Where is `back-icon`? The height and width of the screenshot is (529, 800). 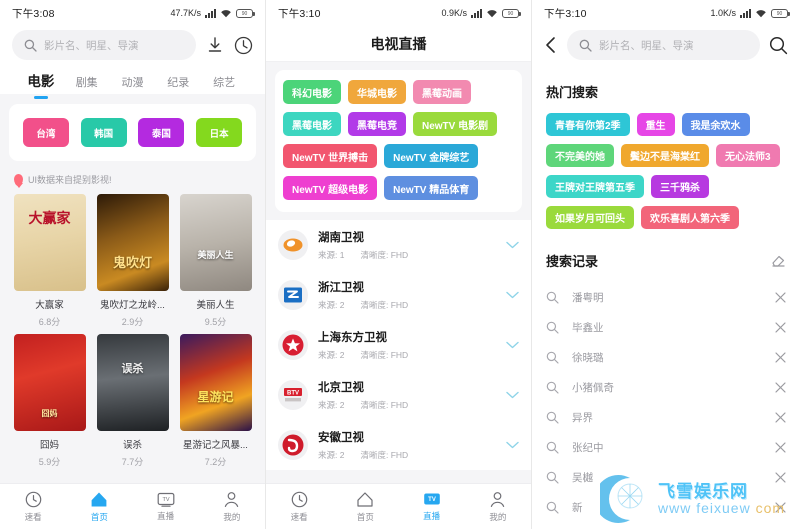 back-icon is located at coordinates (551, 45).